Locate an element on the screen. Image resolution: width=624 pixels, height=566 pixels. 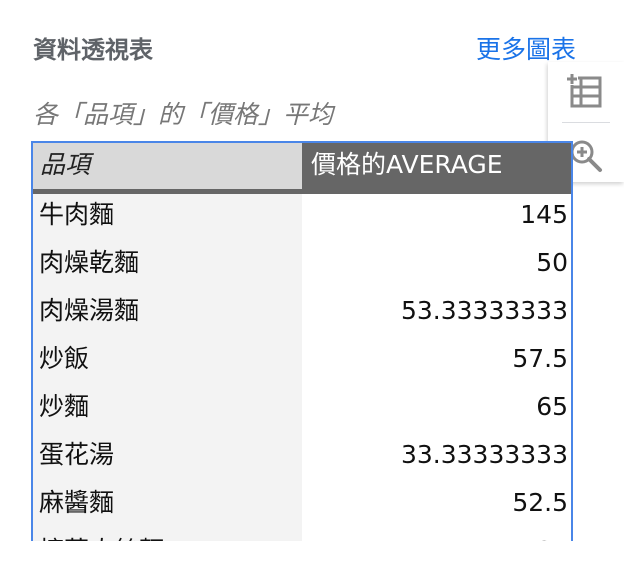
row-label: 肉燥湯麵 is located at coordinates (167, 314).